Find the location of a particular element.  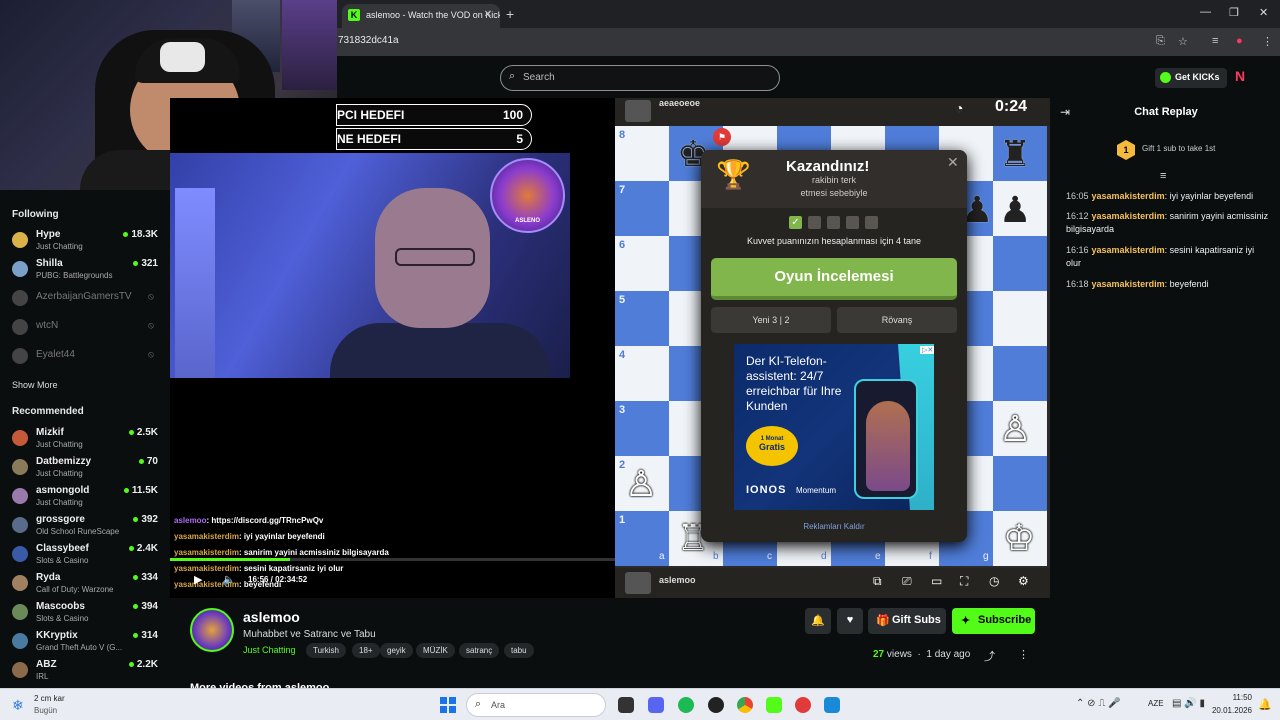

rematch-button: Rövanş is located at coordinates (897, 320).